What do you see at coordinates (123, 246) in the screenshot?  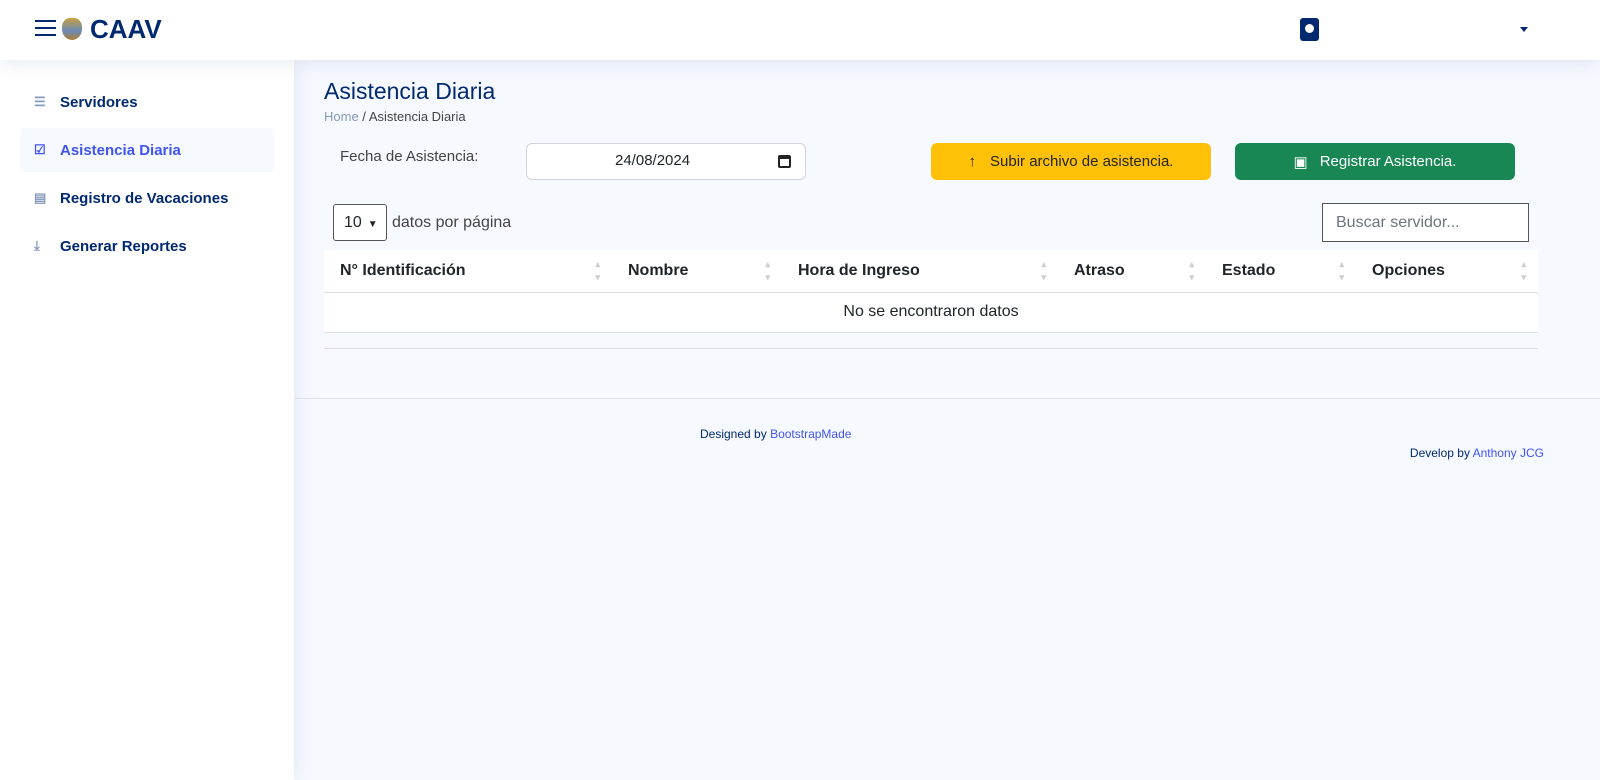 I see `sidebar-item-label: Generar Reportes` at bounding box center [123, 246].